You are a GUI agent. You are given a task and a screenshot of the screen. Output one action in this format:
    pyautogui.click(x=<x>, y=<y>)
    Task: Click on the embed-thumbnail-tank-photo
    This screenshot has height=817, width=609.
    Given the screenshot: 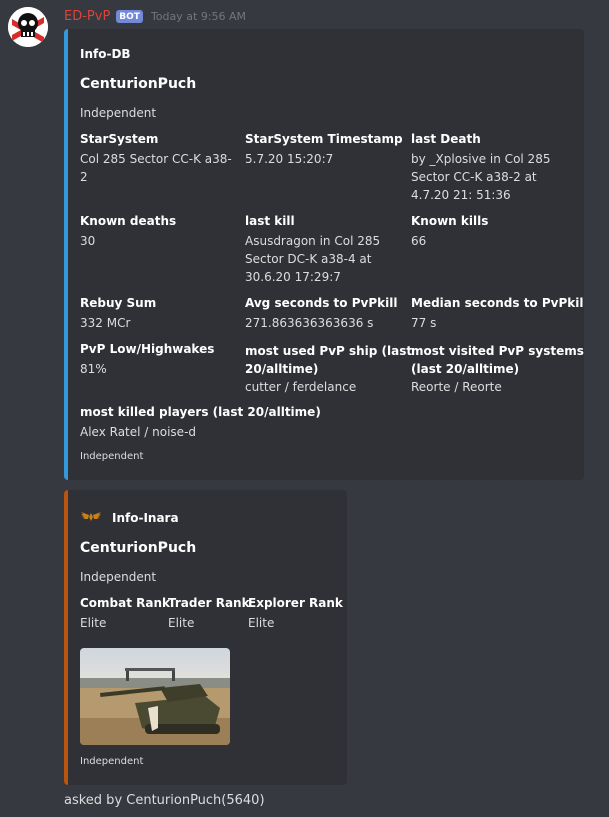 What is the action you would take?
    pyautogui.click(x=155, y=696)
    